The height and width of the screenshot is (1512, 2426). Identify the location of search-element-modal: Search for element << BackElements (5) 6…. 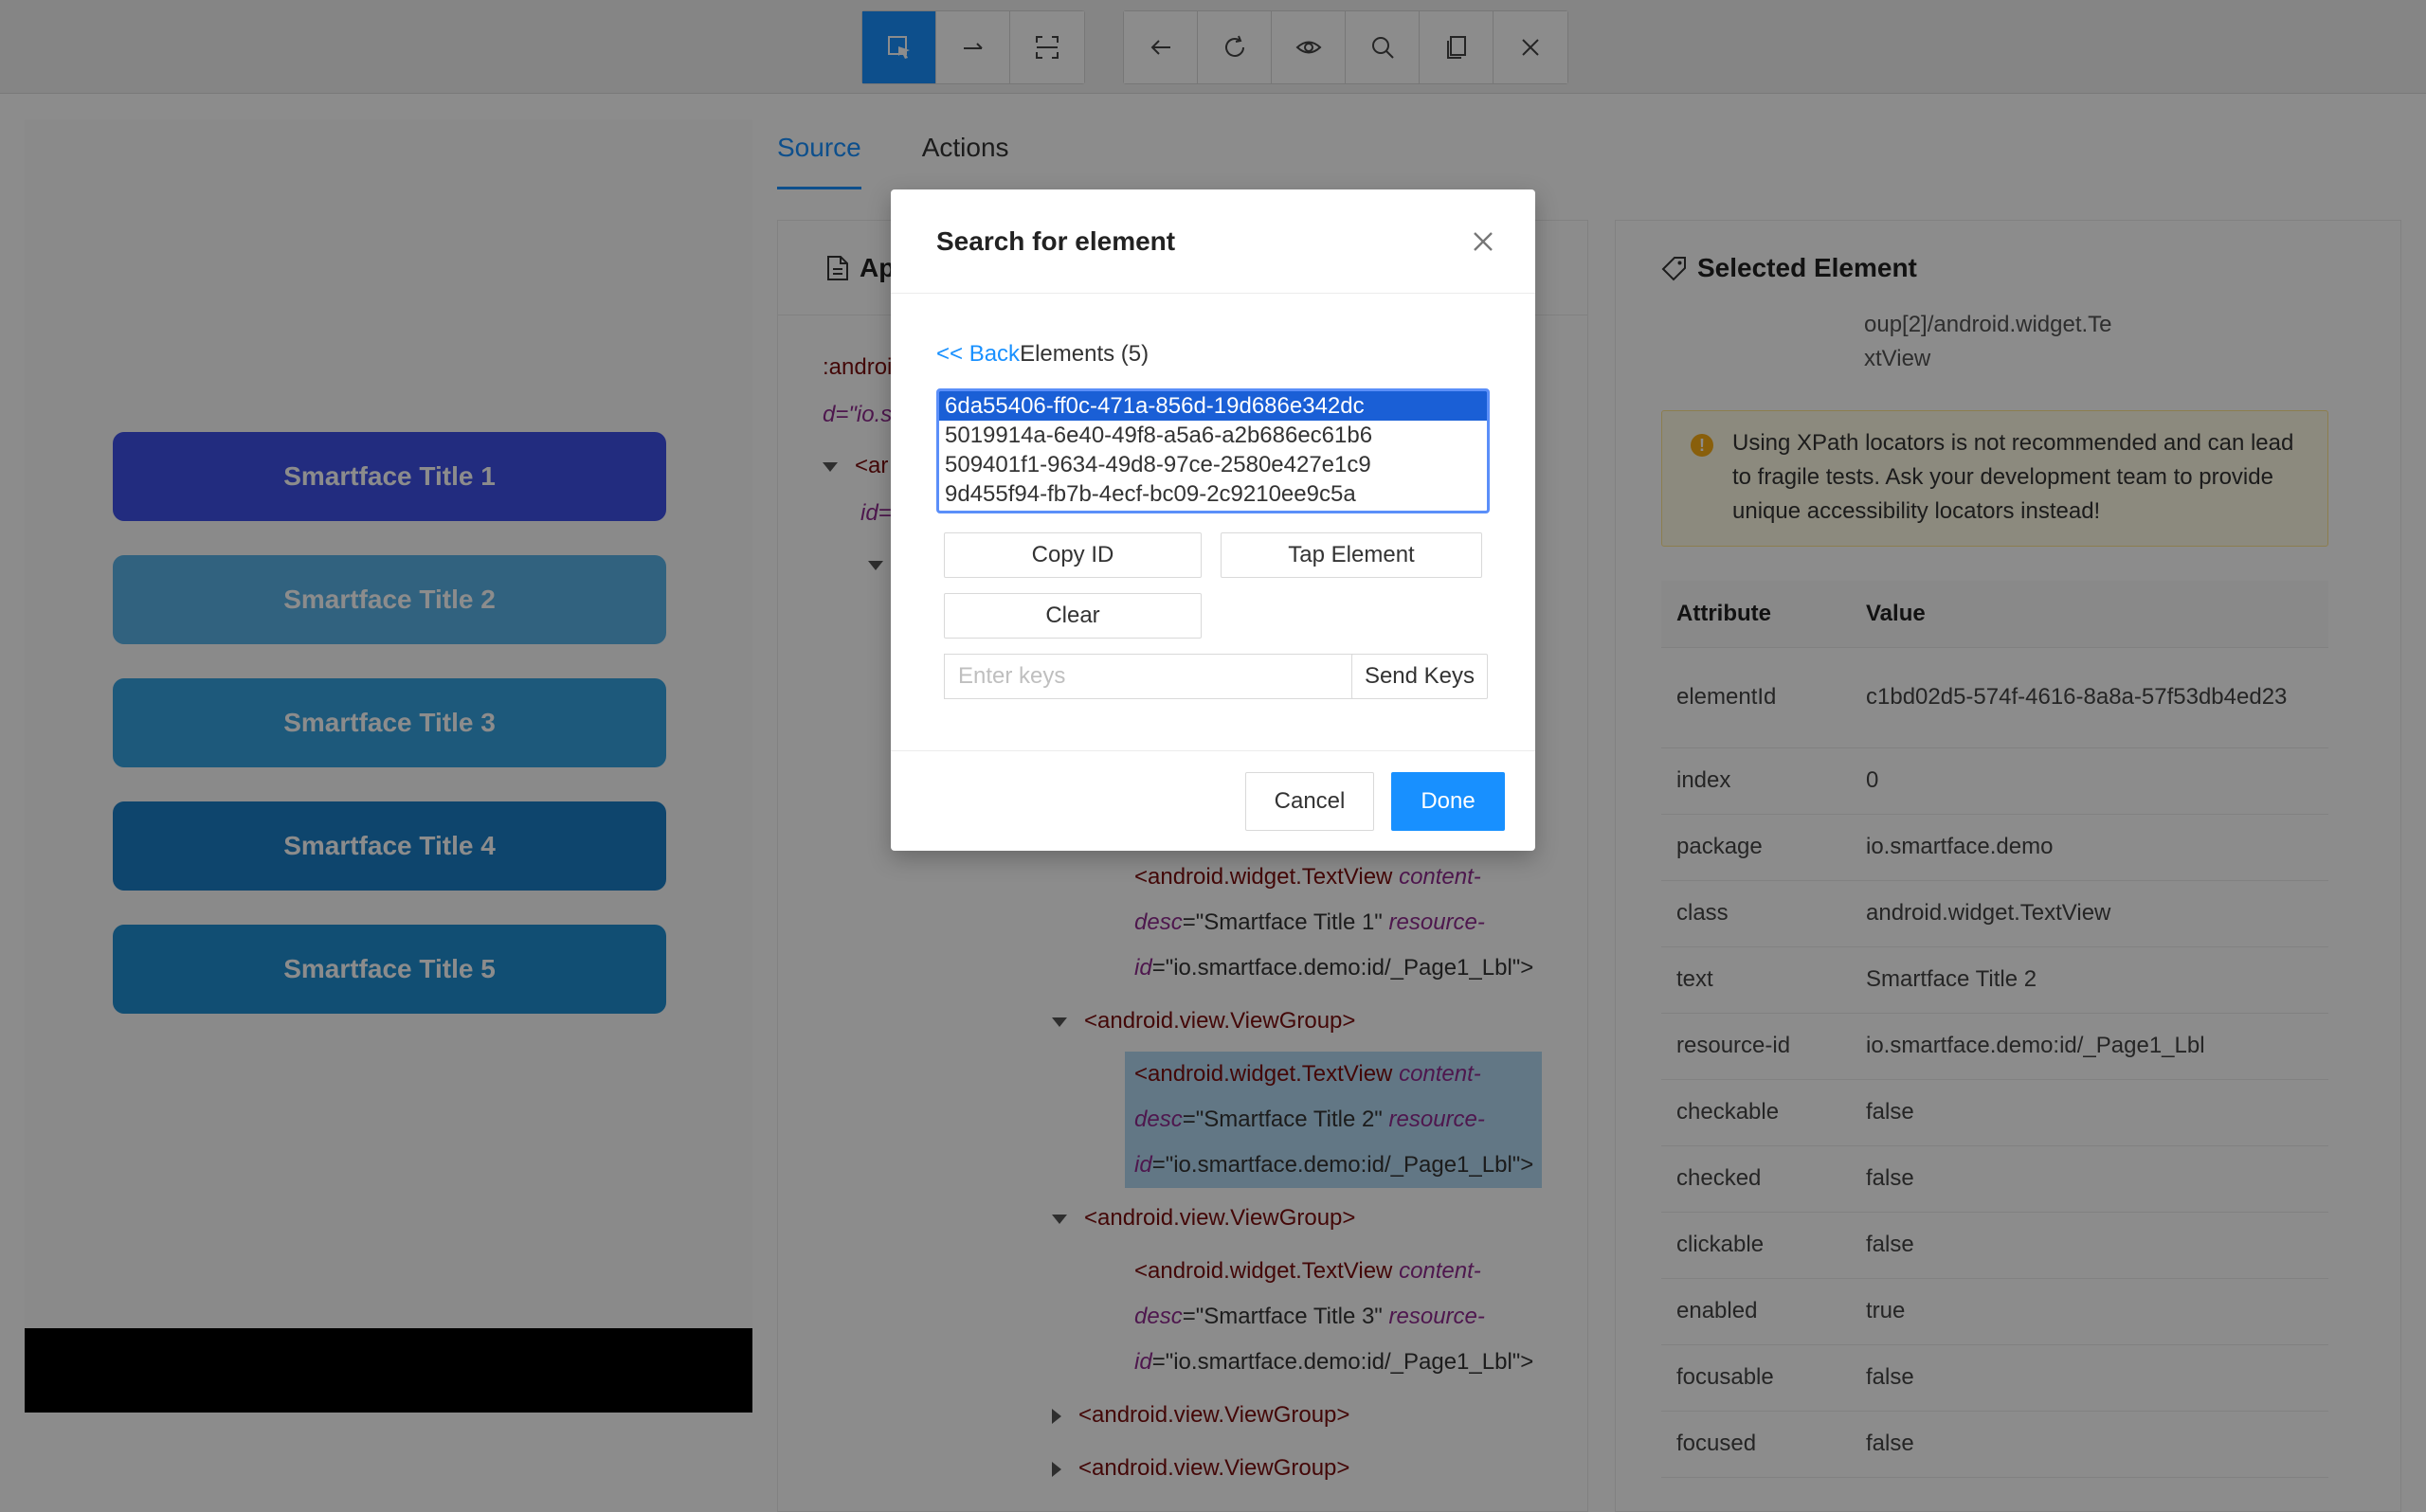
(1213, 520).